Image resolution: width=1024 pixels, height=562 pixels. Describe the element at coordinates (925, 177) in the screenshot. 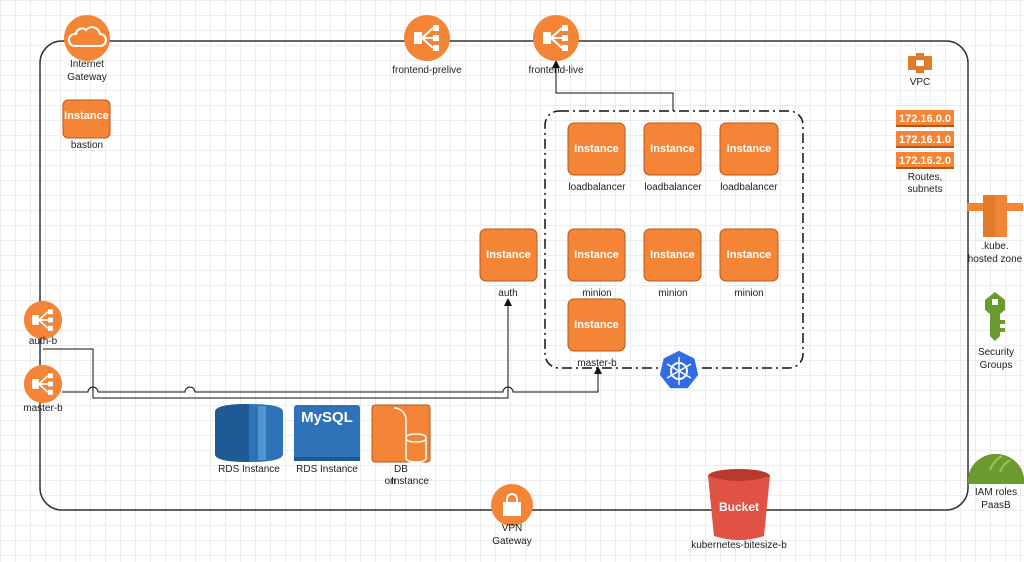

I see `routes-label: Routes,` at that location.